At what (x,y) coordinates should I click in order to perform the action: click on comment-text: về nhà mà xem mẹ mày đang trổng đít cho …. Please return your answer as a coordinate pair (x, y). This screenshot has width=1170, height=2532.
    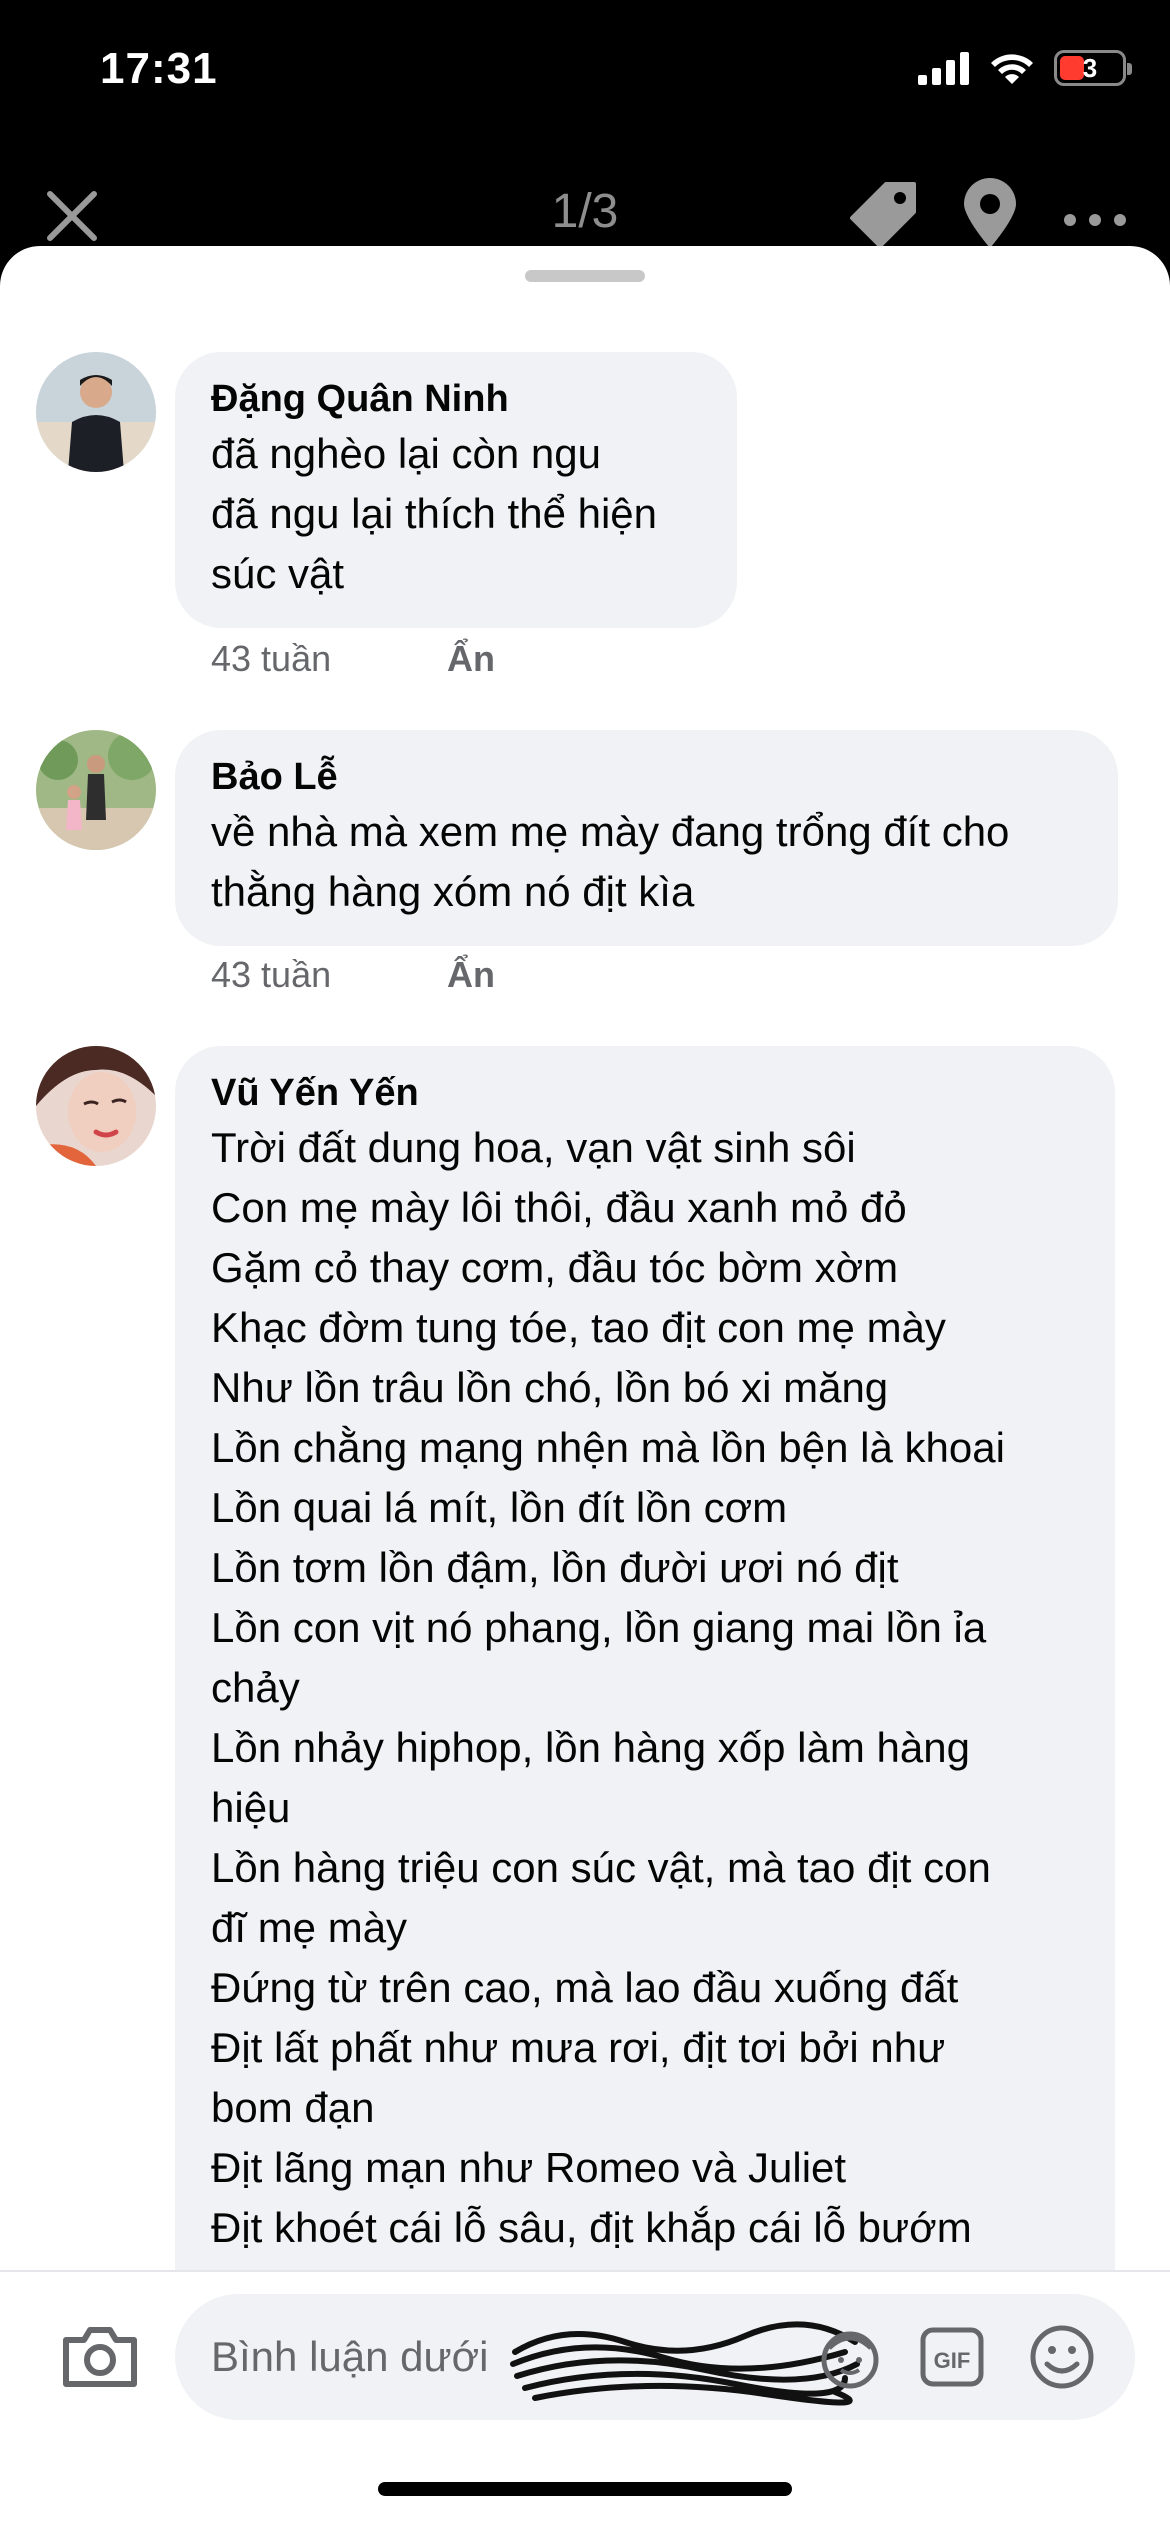
    Looking at the image, I should click on (610, 861).